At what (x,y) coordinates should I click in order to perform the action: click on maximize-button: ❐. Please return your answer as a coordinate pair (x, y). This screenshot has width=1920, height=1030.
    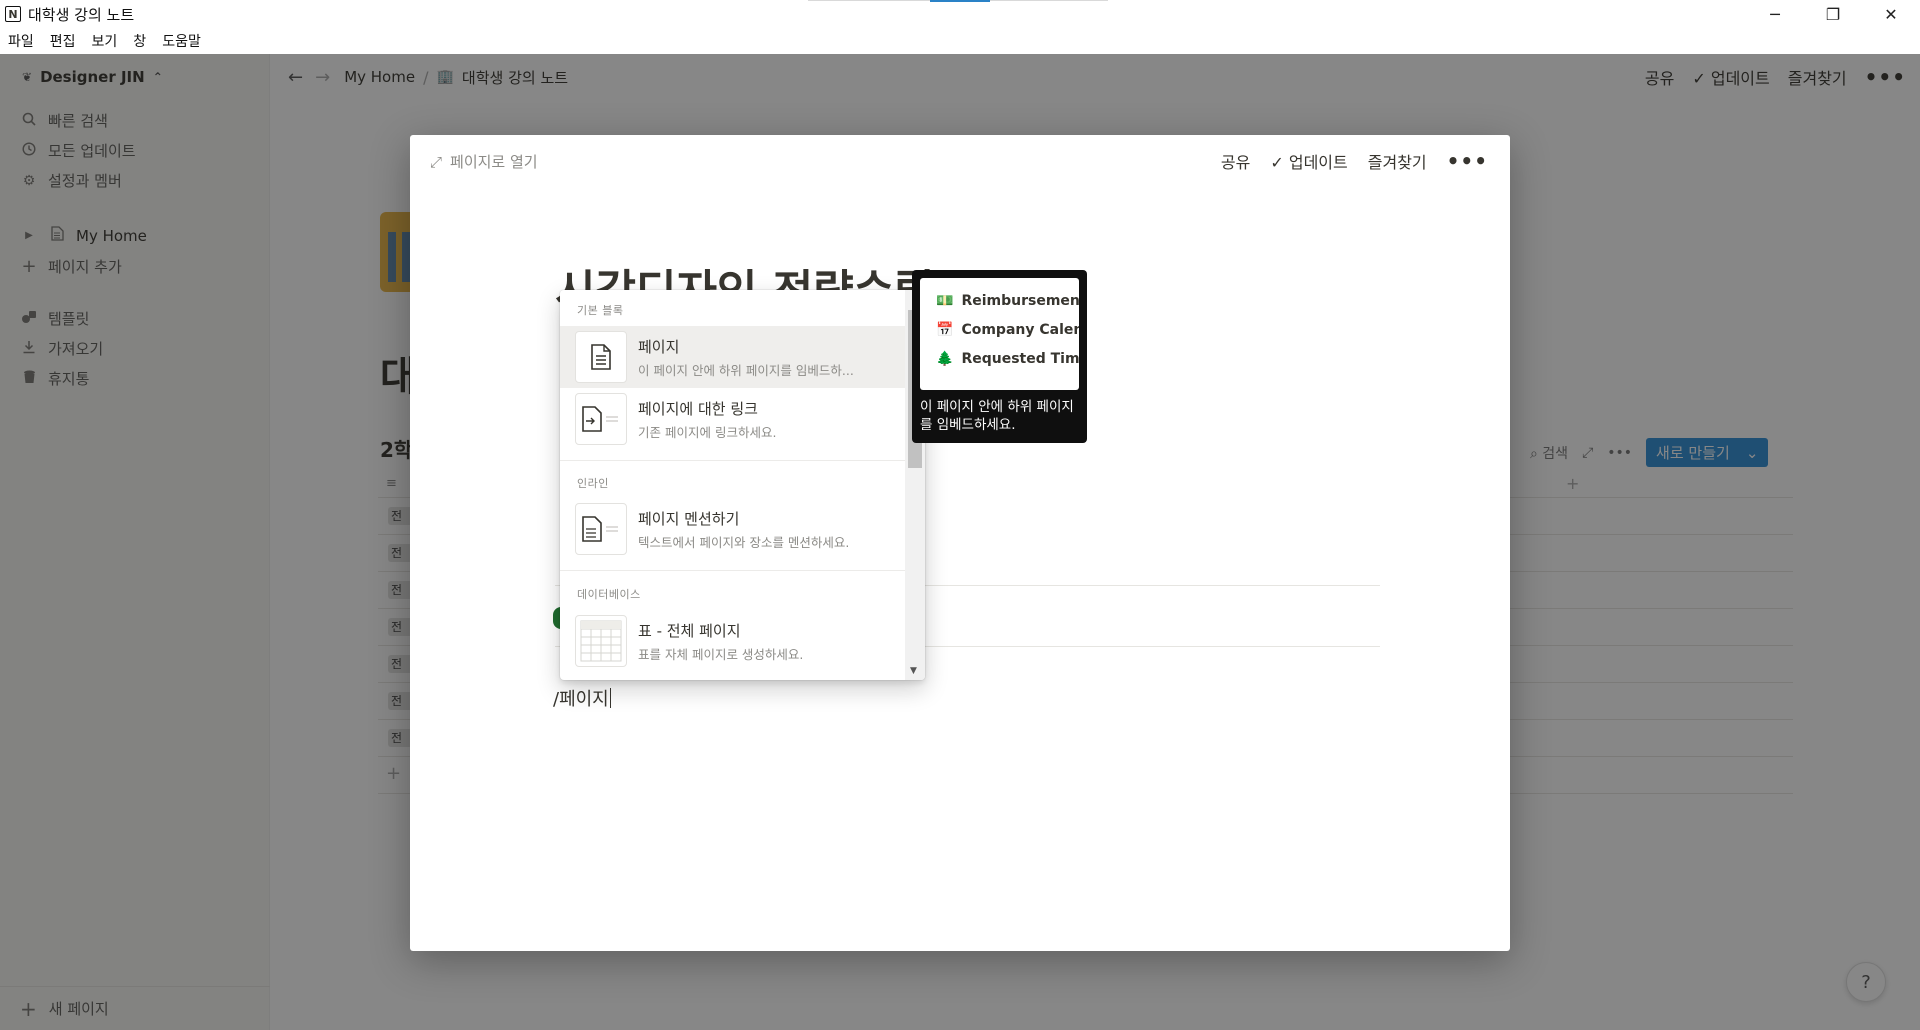
    Looking at the image, I should click on (1833, 14).